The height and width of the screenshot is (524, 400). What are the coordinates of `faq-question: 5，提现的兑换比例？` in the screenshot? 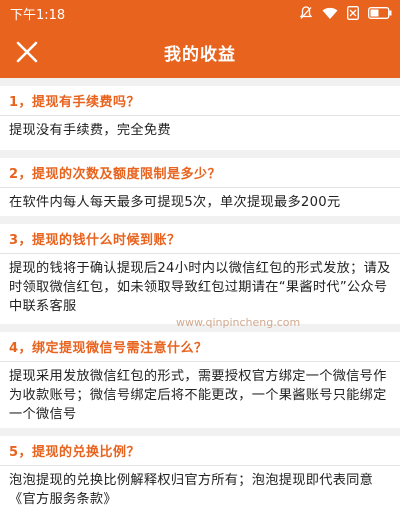 It's located at (75, 452).